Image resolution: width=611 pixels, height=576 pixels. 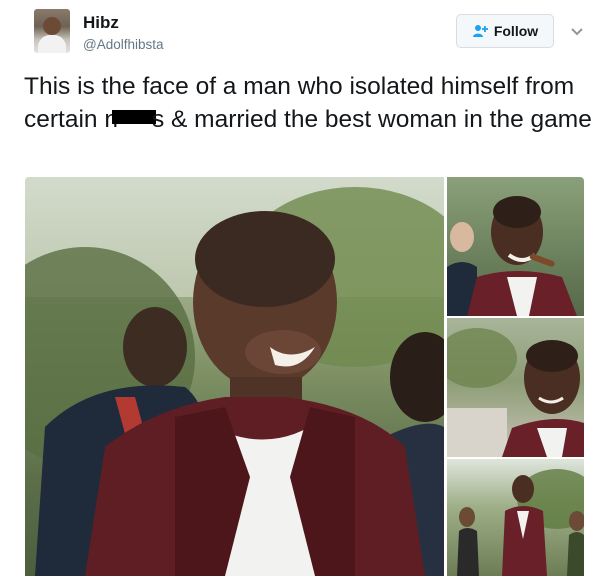 What do you see at coordinates (52, 31) in the screenshot?
I see `avatar` at bounding box center [52, 31].